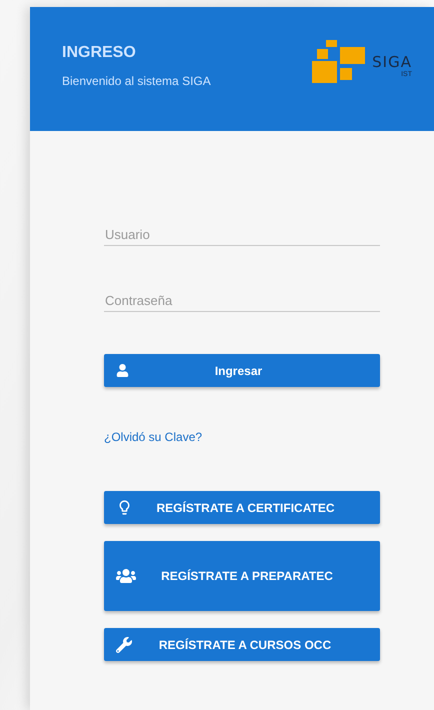 This screenshot has width=434, height=710. Describe the element at coordinates (136, 81) in the screenshot. I see `welcome-text: Bienvenido al sistema SIGA` at that location.